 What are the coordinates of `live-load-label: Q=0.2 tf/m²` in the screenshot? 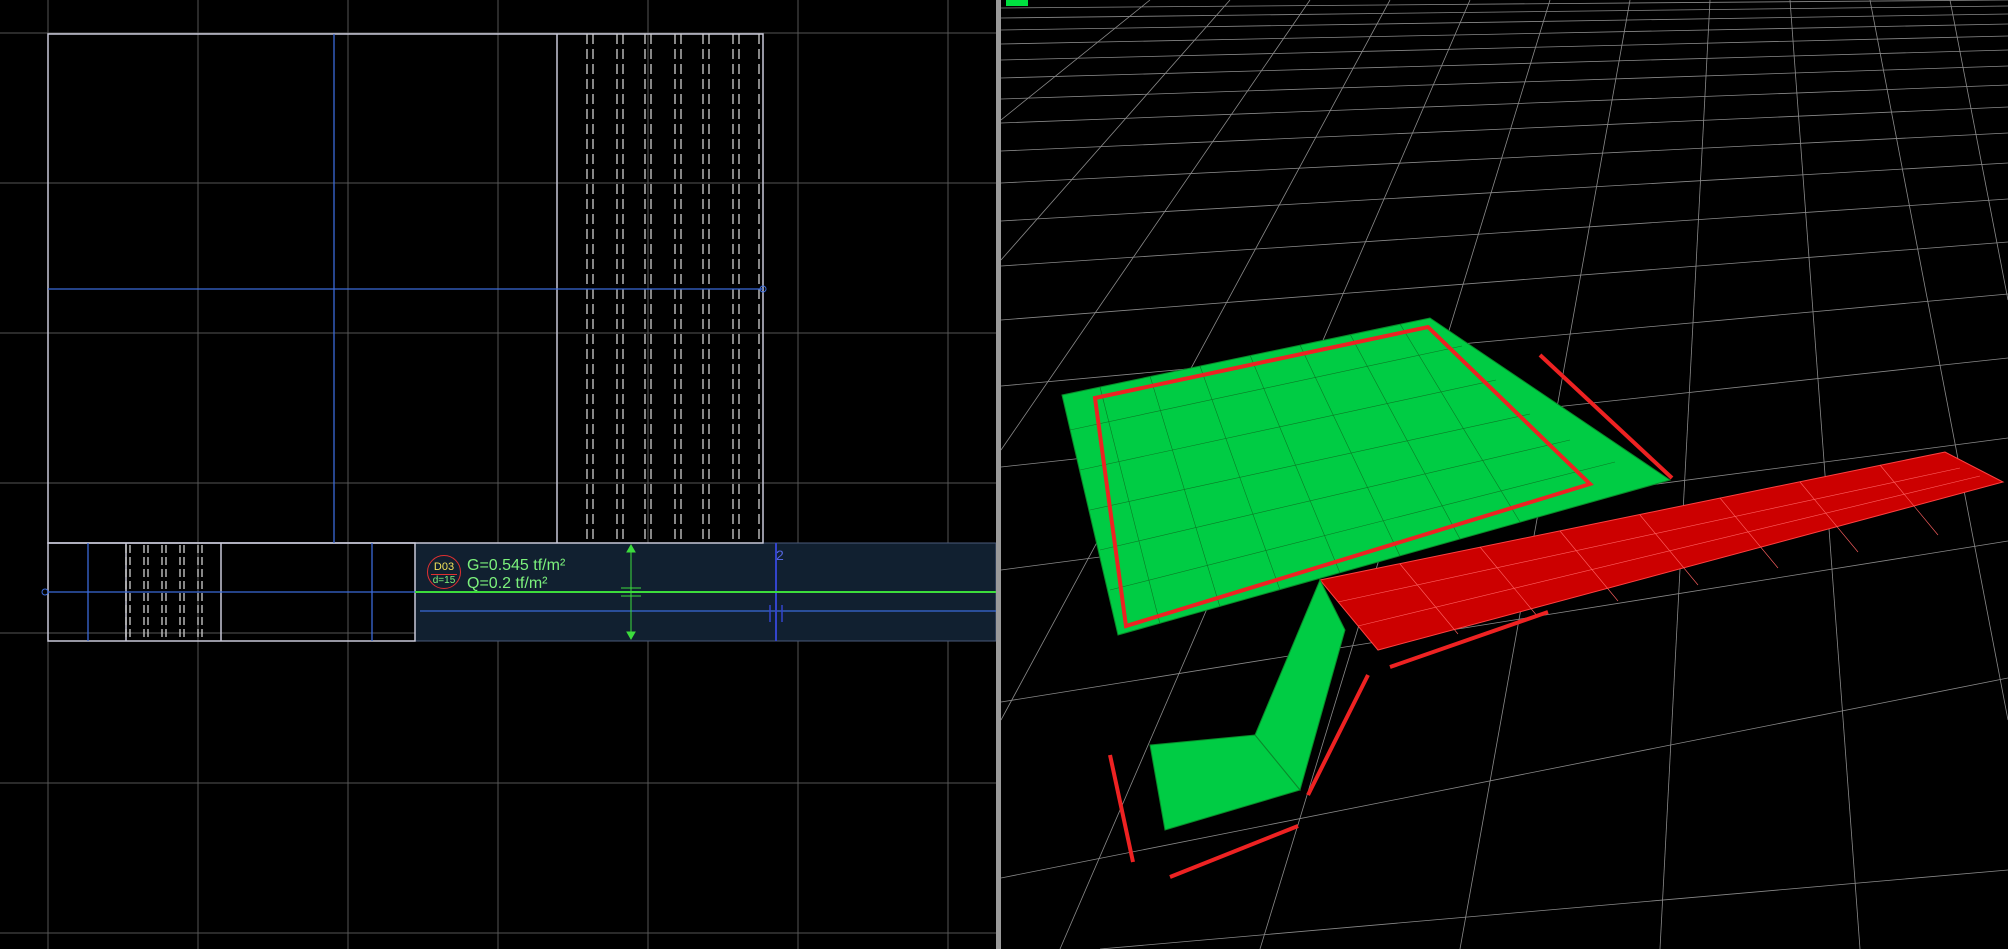 It's located at (507, 583).